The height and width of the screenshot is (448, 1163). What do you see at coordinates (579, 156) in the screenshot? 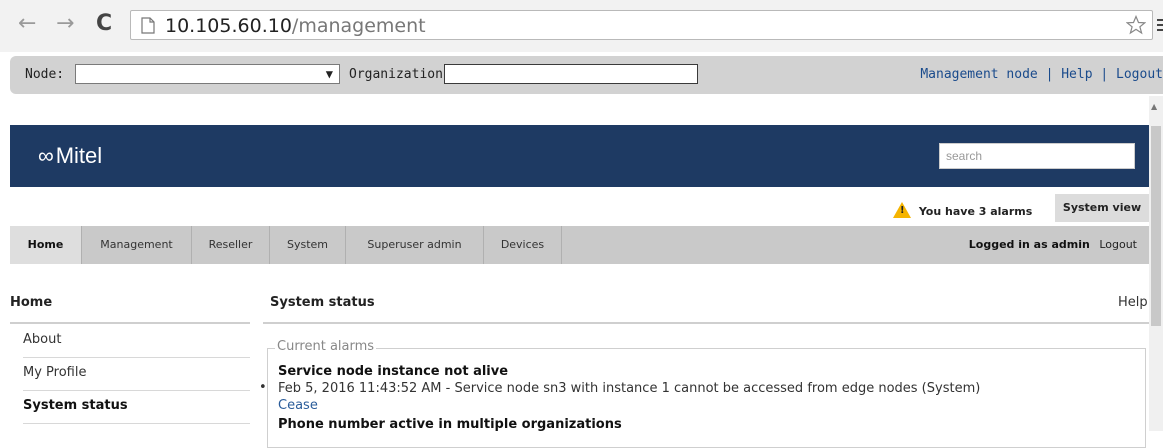
I see `app-header: ∞Mitel search` at bounding box center [579, 156].